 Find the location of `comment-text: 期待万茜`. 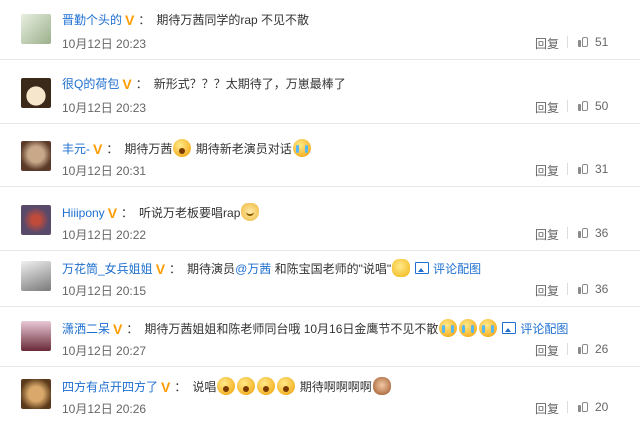

comment-text: 期待万茜 is located at coordinates (148, 149).